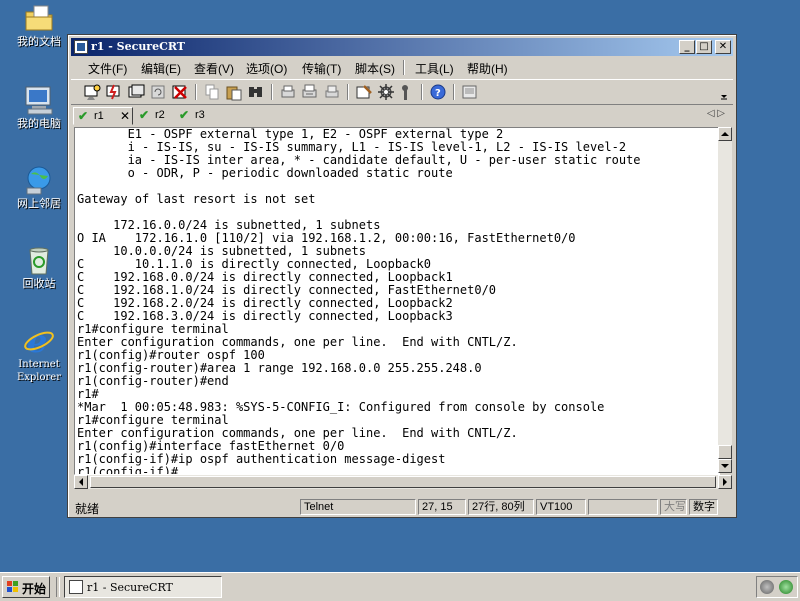 This screenshot has width=800, height=601. I want to click on minimize-button: _, so click(687, 47).